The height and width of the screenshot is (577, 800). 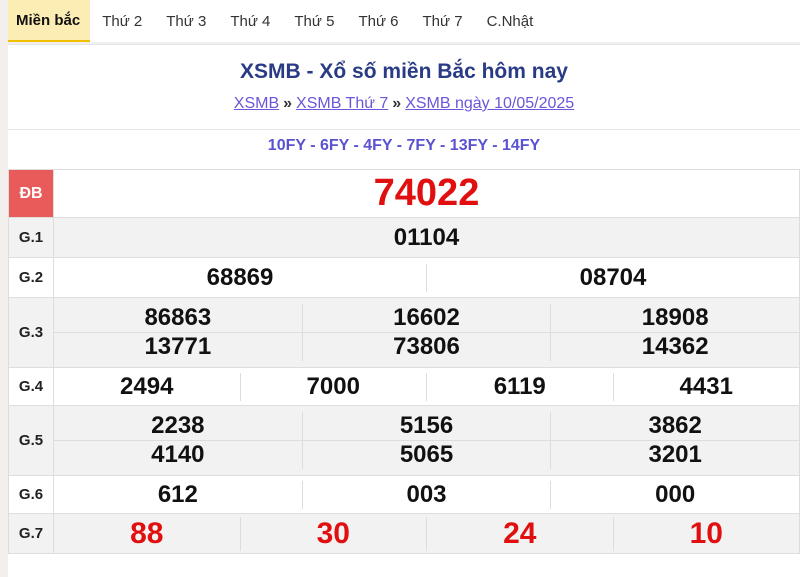 I want to click on page-title: XSMB - Xổ số miền Bắc hôm nay, so click(x=404, y=71).